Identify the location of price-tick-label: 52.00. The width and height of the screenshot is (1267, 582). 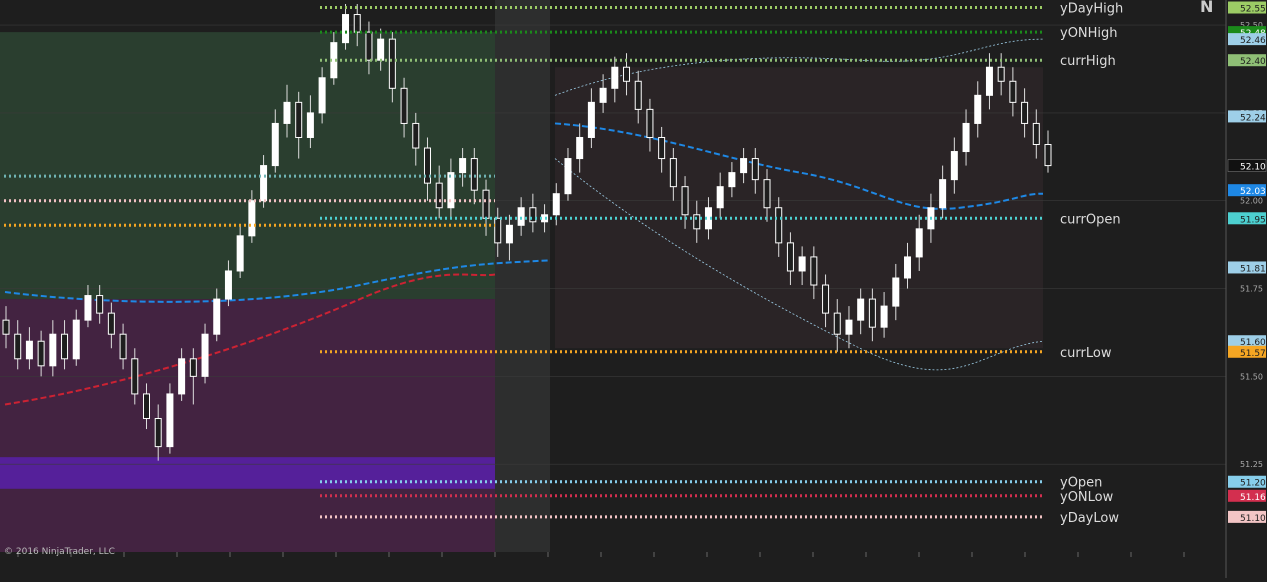
(1251, 201).